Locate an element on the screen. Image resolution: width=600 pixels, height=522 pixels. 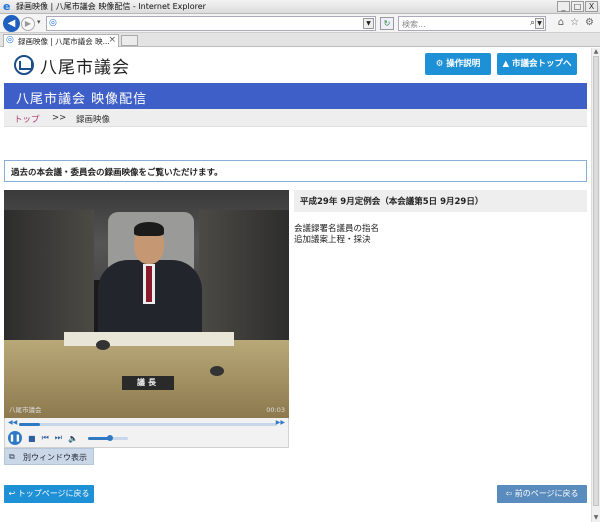
back-to-previous-label: 前のページに戻る is located at coordinates (546, 493).